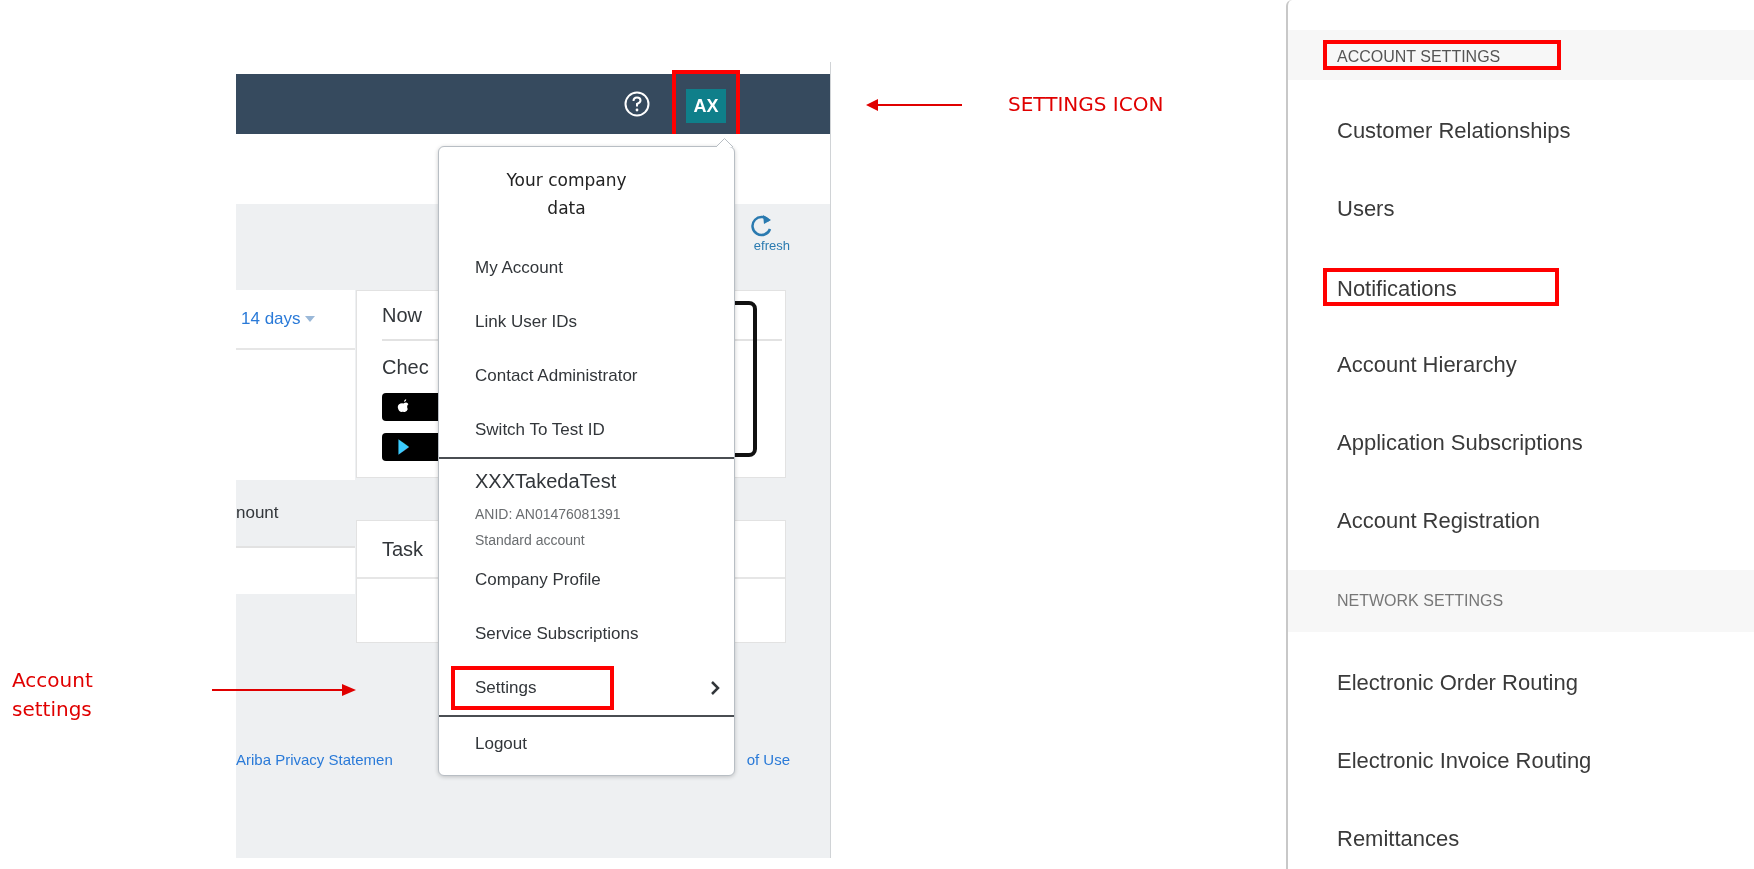 Image resolution: width=1754 pixels, height=869 pixels. What do you see at coordinates (768, 759) in the screenshot?
I see `footer-link: of Use` at bounding box center [768, 759].